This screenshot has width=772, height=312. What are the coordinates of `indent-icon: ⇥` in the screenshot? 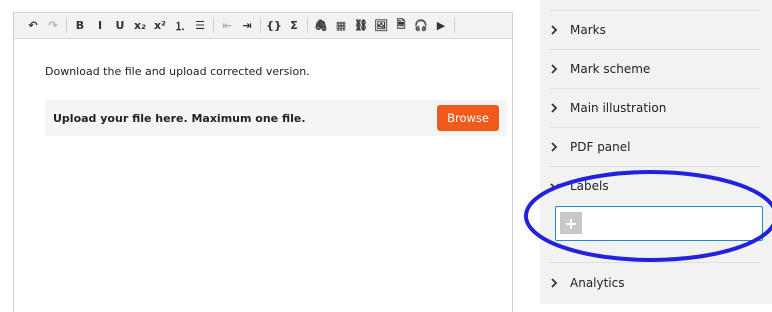 It's located at (247, 26).